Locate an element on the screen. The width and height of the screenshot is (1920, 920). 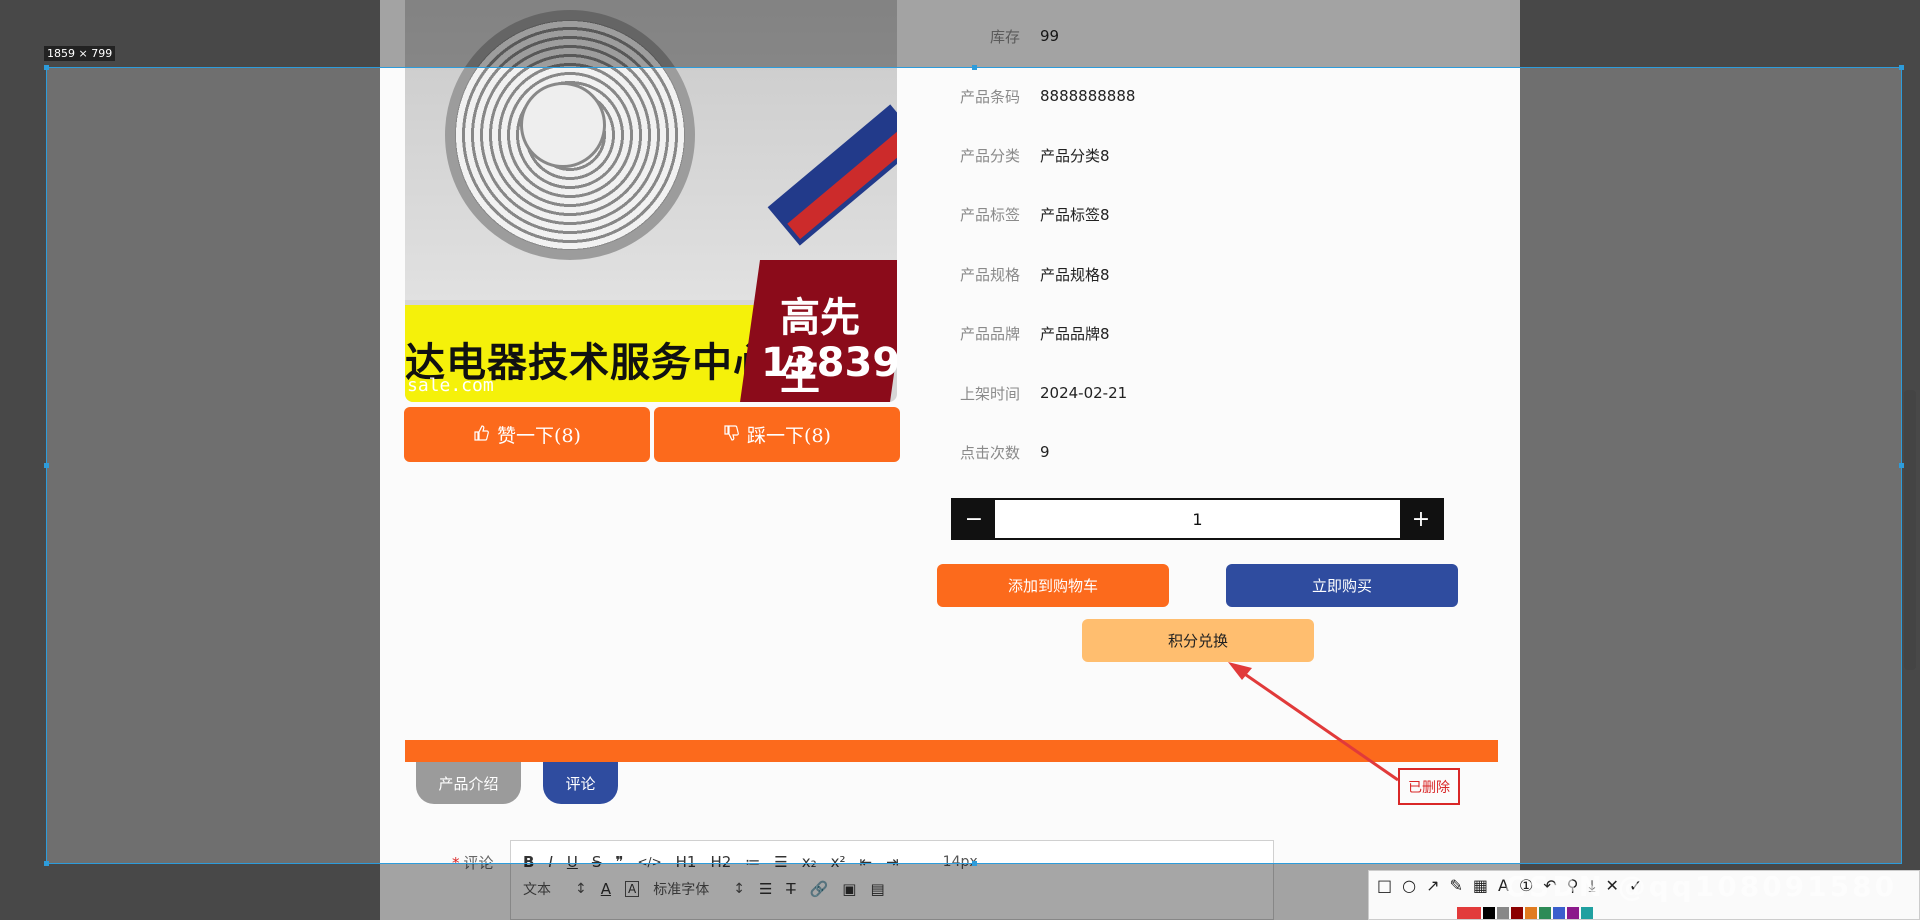
rectangle-tool-icon: □ is located at coordinates (1384, 886).